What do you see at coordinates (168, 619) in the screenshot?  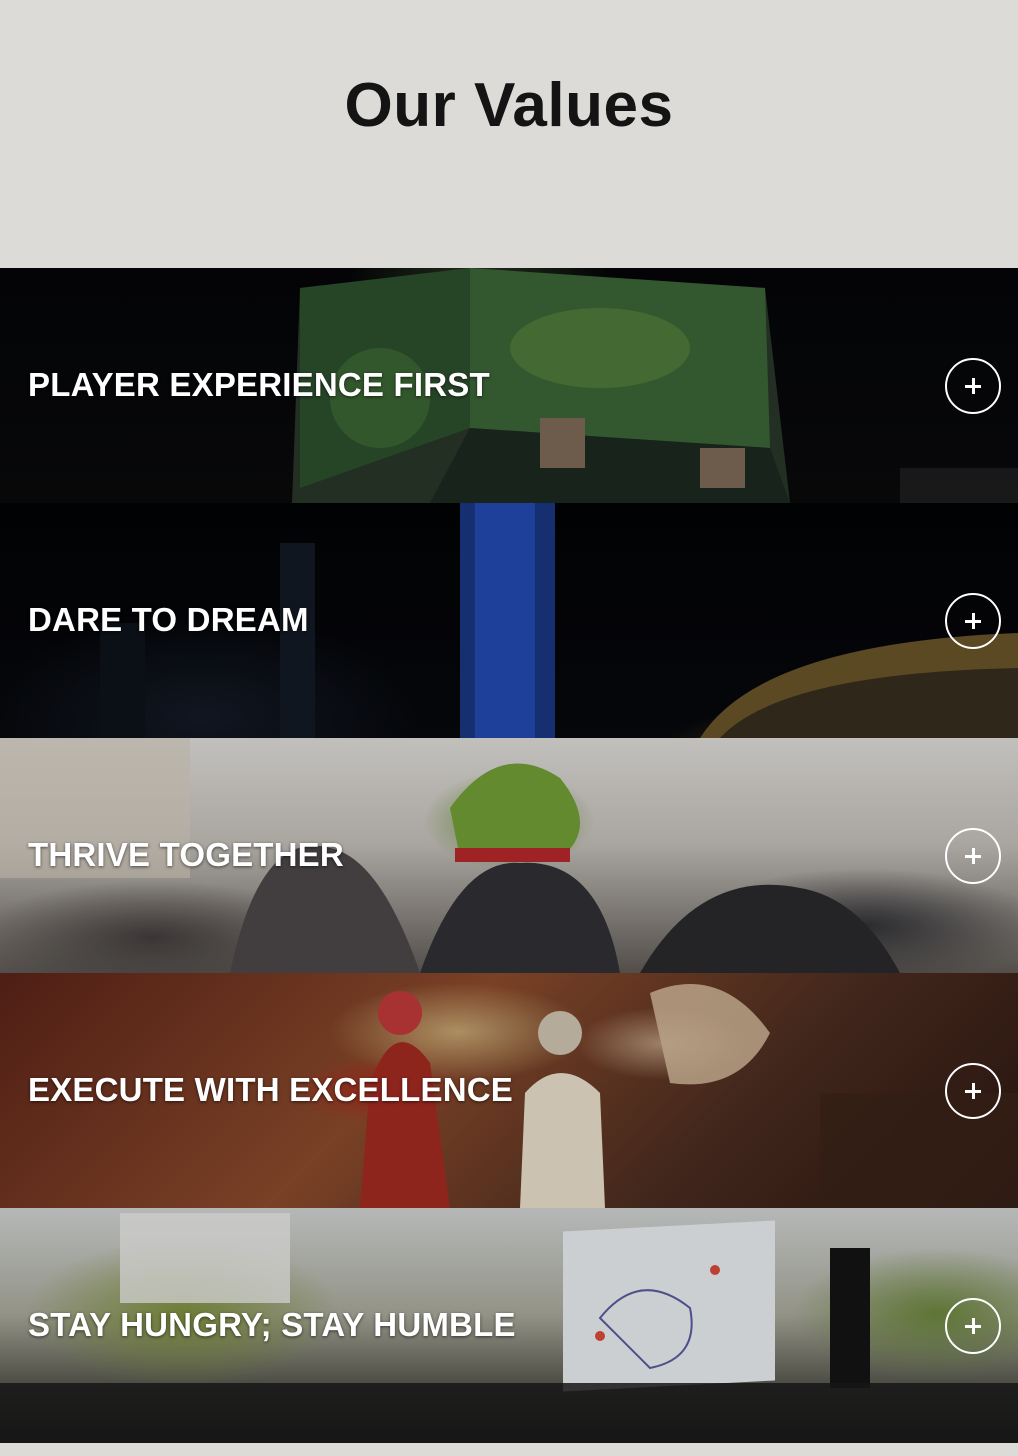 I see `value-title: DARE TO DREAM` at bounding box center [168, 619].